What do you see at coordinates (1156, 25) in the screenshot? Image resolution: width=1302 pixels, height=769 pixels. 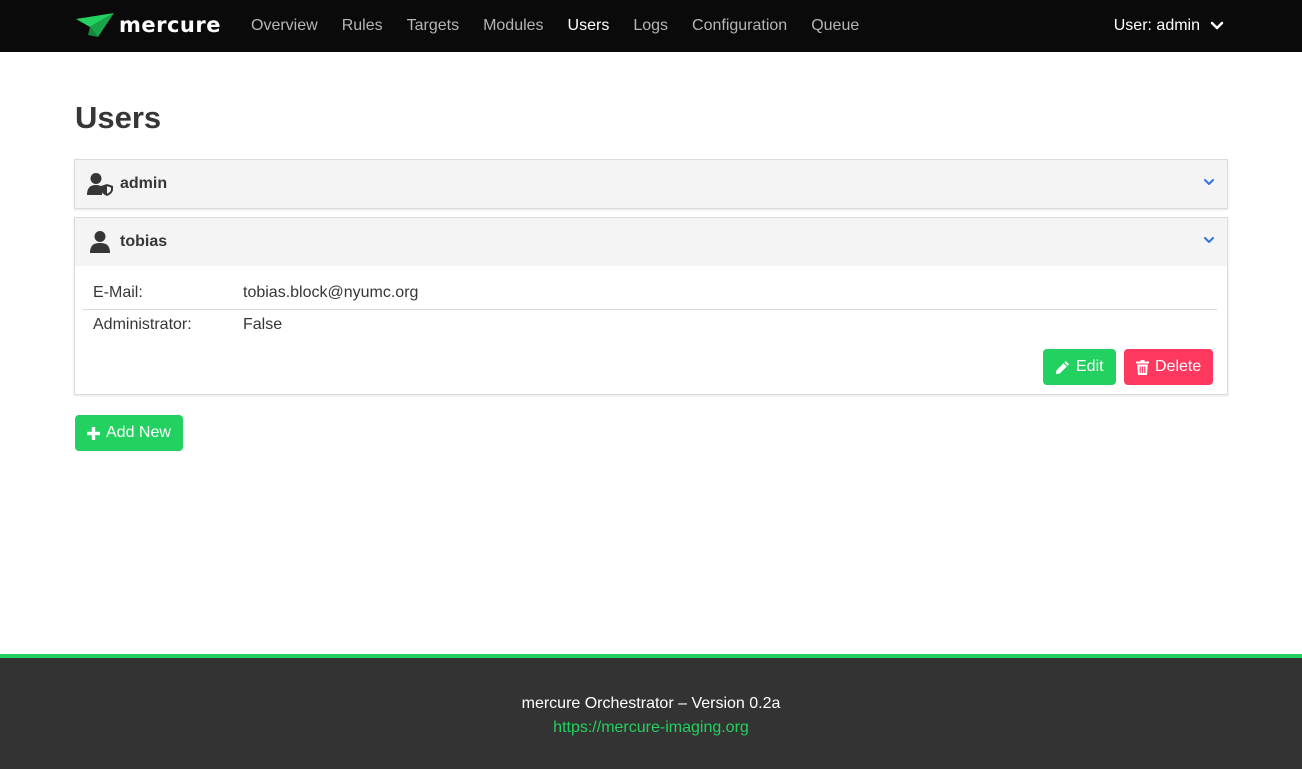 I see `user-menu-label: User: admin` at bounding box center [1156, 25].